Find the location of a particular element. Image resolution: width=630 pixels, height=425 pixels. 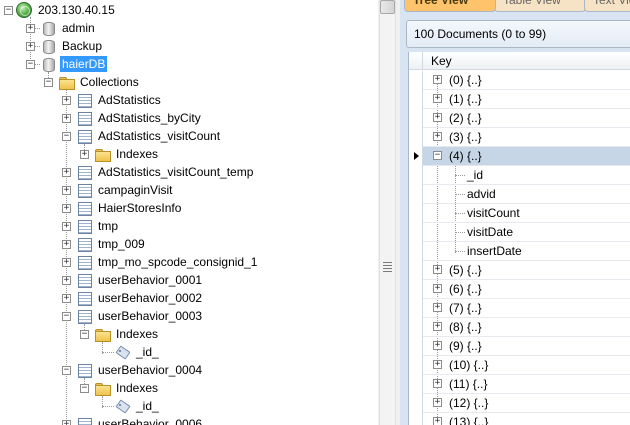

tree-node-collection: HaierStoresInfo is located at coordinates (129, 208).